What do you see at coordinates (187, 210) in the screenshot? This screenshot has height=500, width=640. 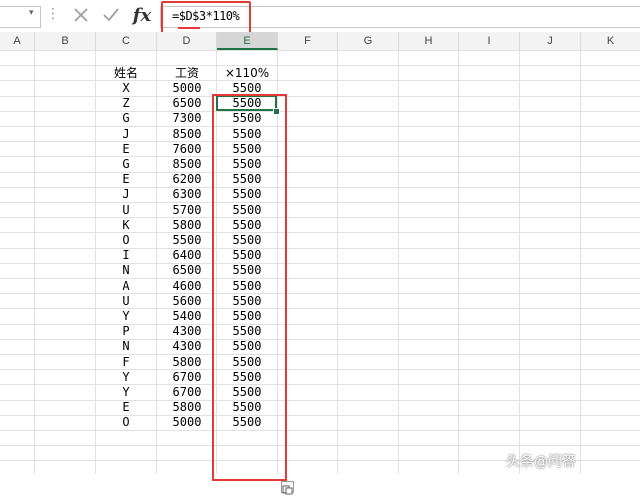 I see `salary-cell: 5700` at bounding box center [187, 210].